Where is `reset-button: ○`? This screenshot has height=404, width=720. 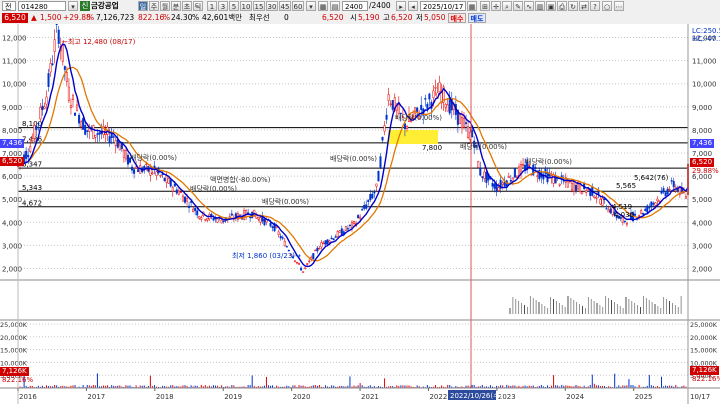 reset-button: ○ is located at coordinates (607, 6).